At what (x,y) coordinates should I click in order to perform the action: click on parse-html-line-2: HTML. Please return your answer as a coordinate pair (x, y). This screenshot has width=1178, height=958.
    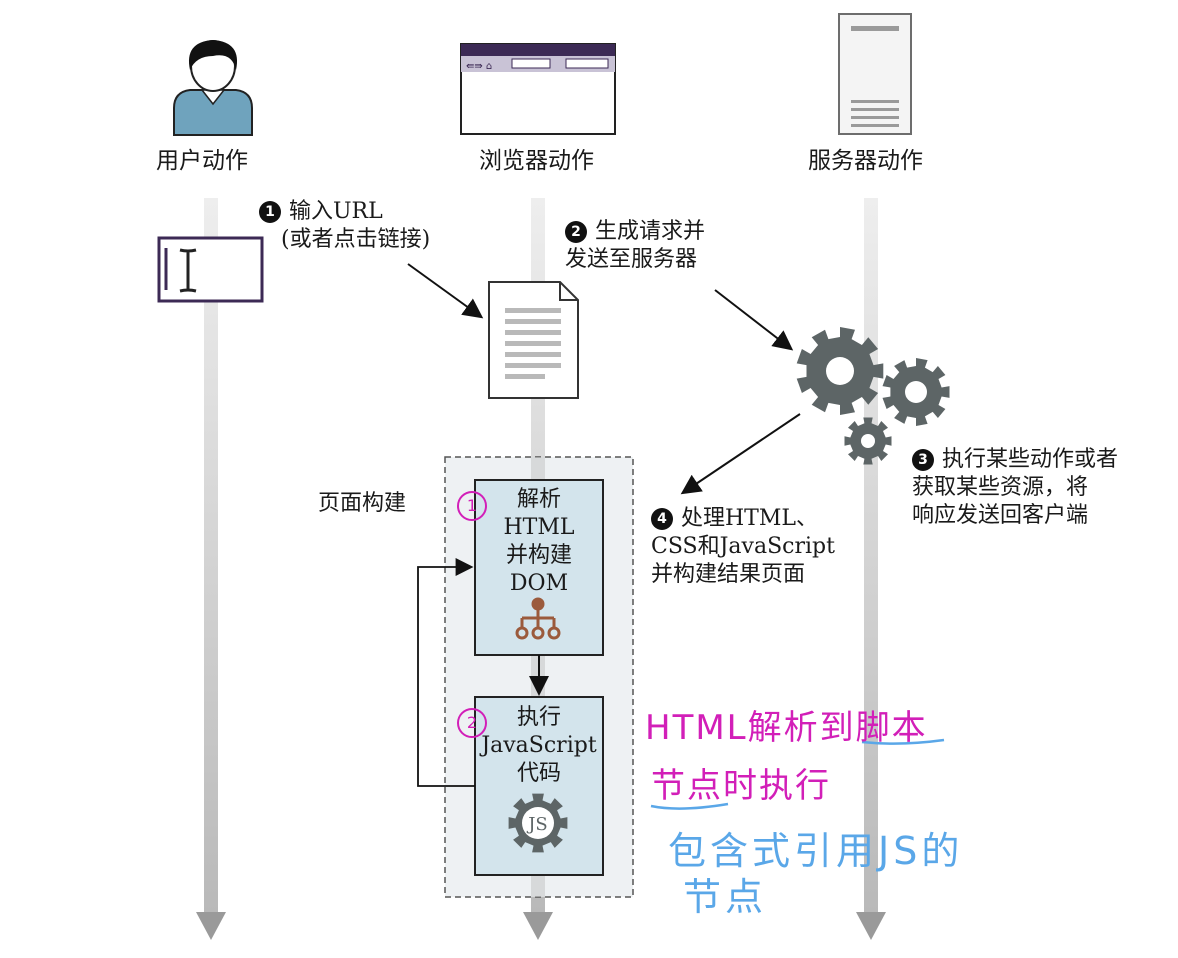
    Looking at the image, I should click on (539, 527).